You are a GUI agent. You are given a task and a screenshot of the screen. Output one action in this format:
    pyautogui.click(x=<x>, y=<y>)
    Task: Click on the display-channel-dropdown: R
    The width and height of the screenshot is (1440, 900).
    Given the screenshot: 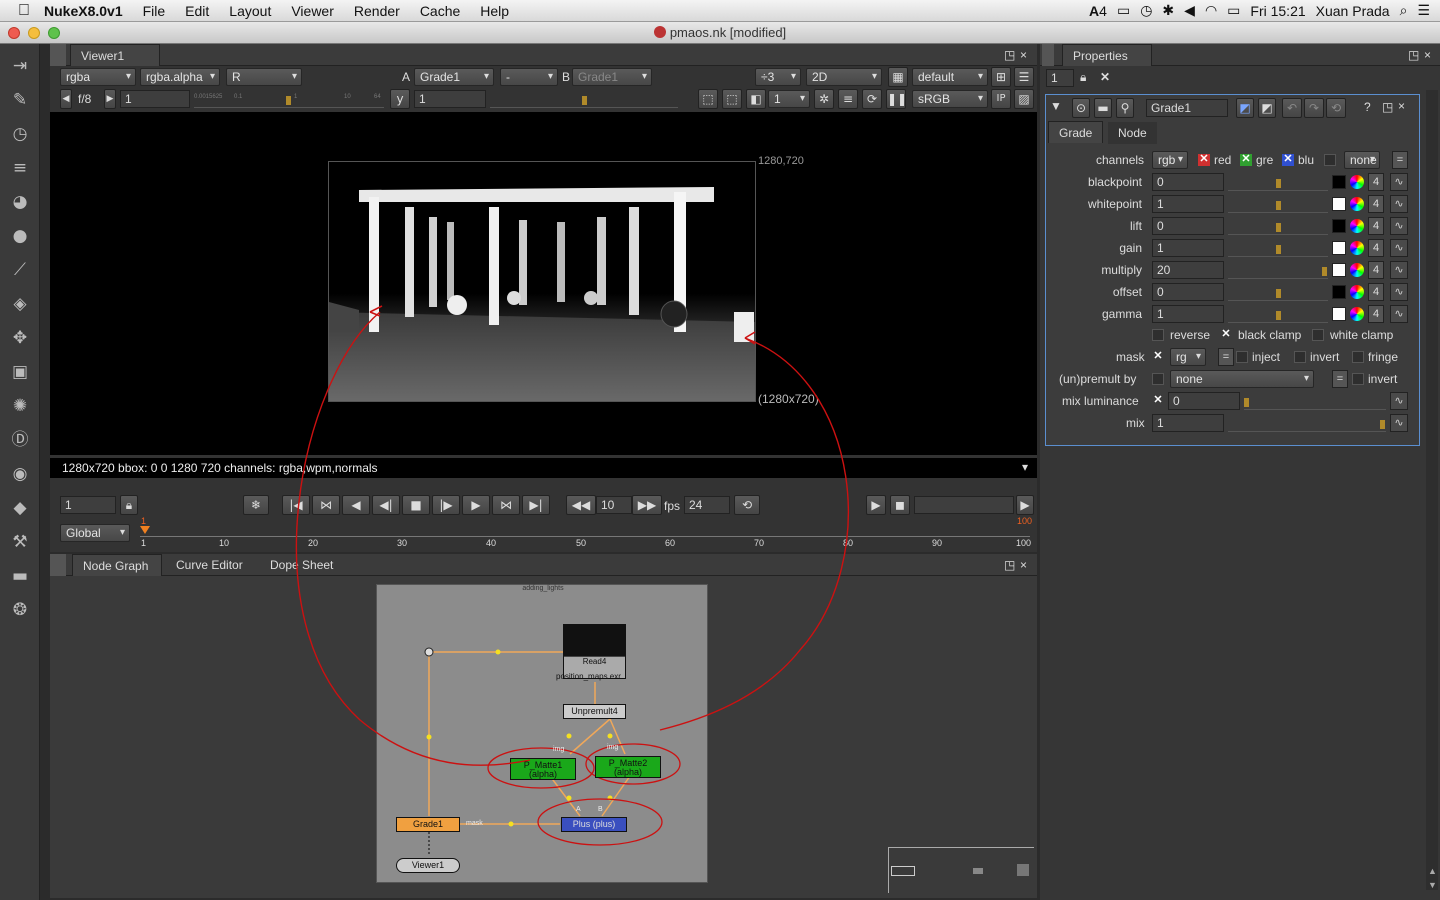 What is the action you would take?
    pyautogui.click(x=264, y=77)
    